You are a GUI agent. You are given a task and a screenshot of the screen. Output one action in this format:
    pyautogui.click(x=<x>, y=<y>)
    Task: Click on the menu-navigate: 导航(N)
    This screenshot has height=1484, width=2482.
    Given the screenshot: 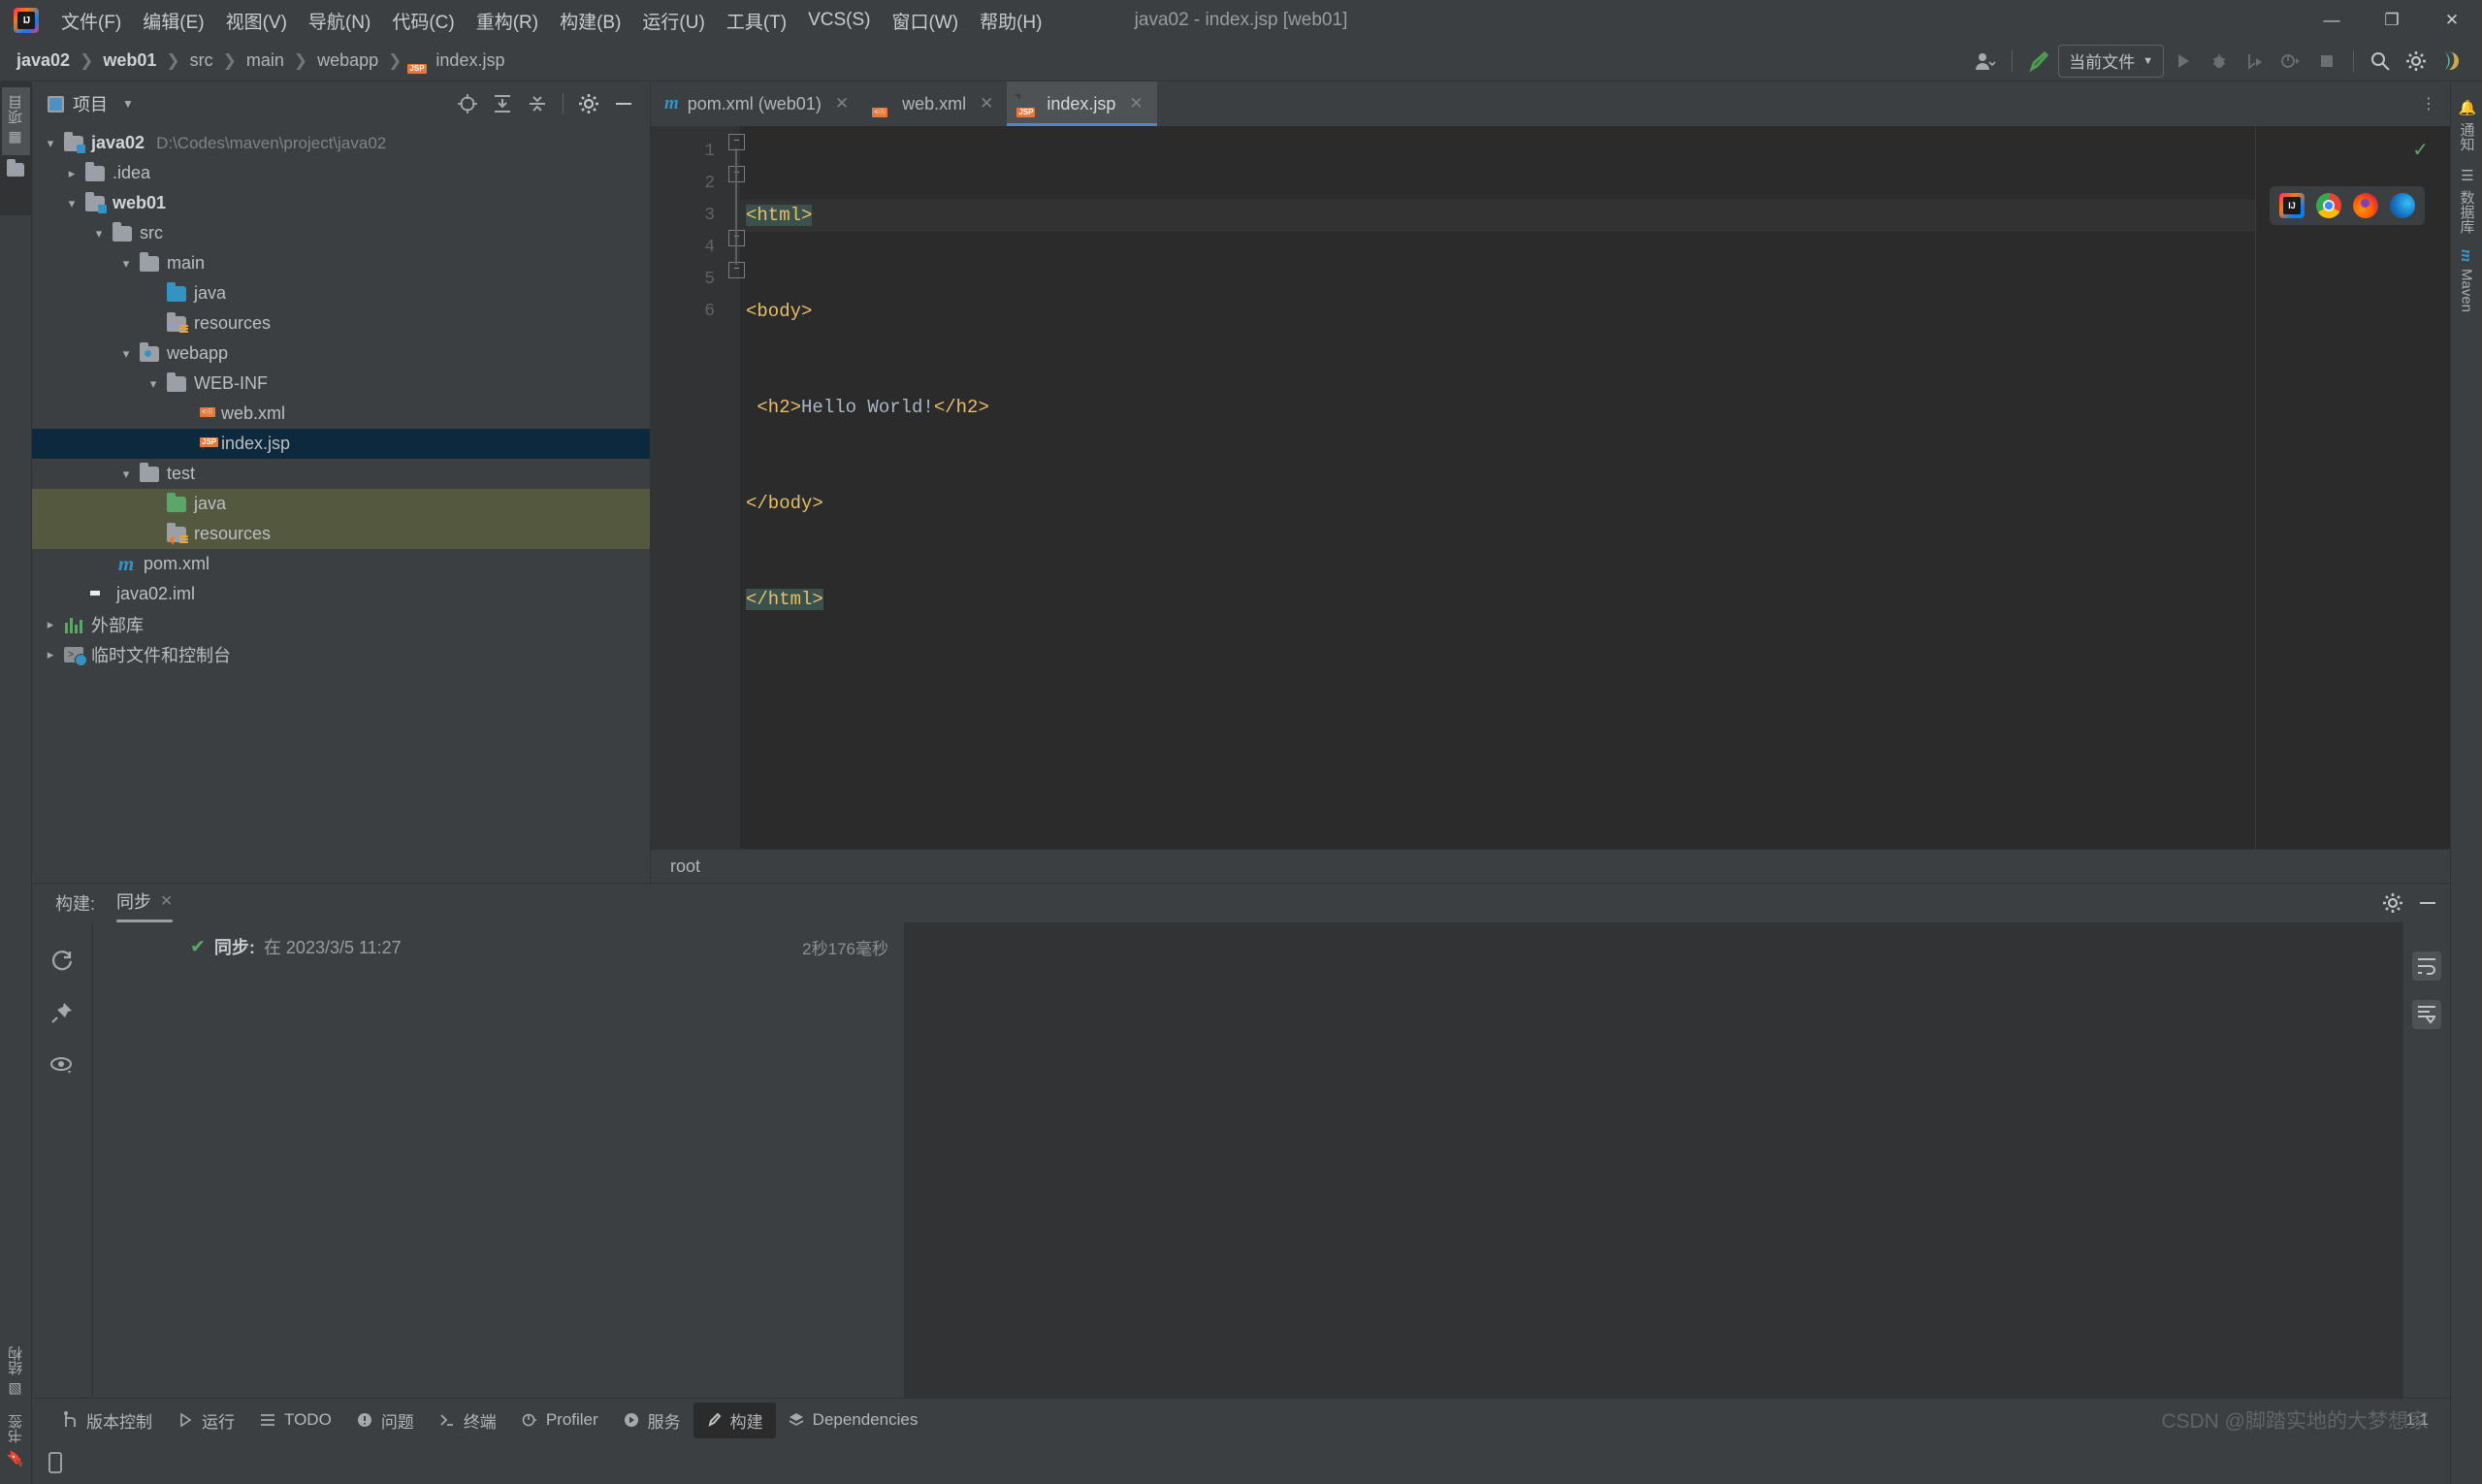 What is the action you would take?
    pyautogui.click(x=339, y=21)
    